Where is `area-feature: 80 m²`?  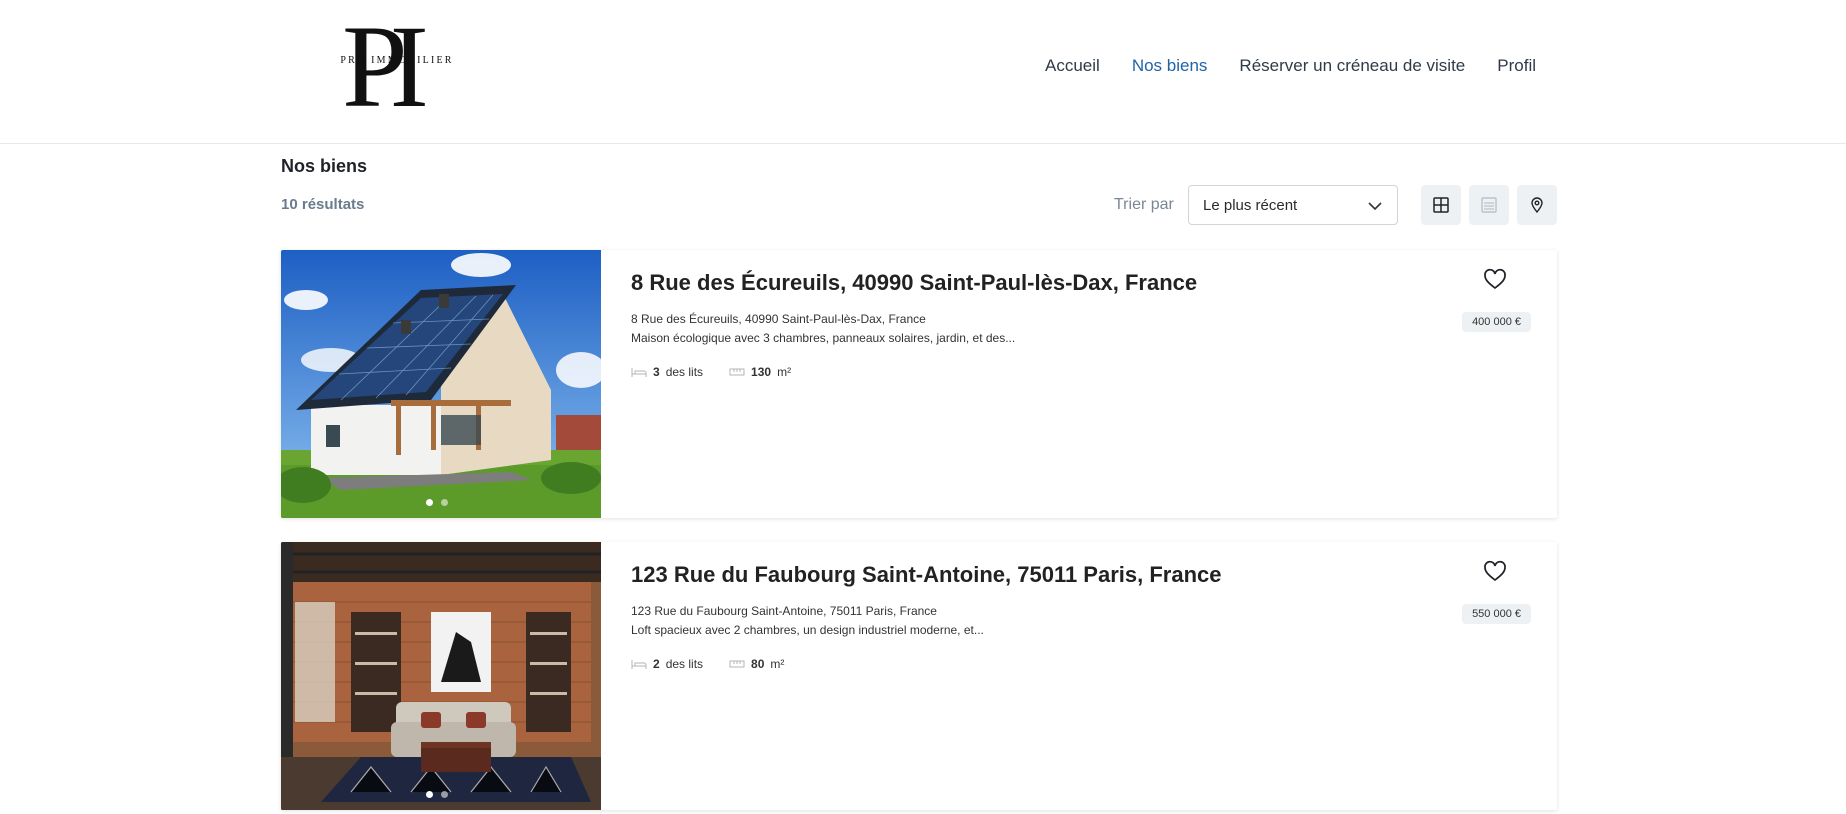 area-feature: 80 m² is located at coordinates (756, 664).